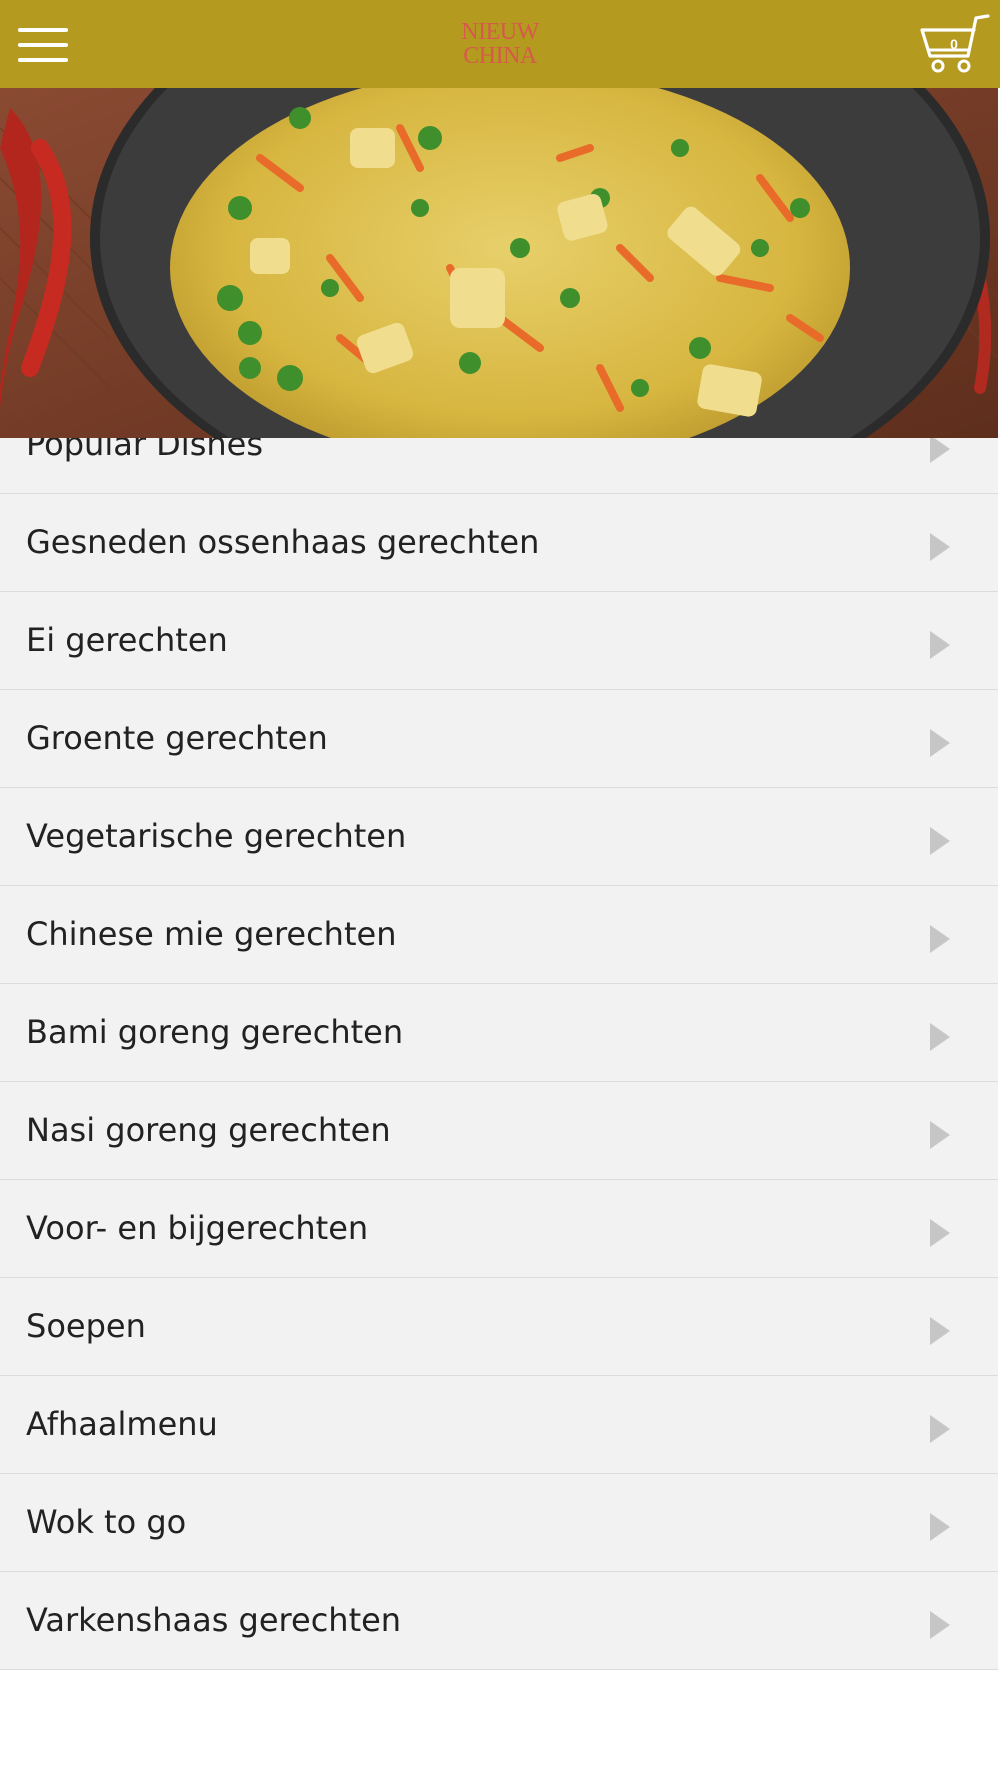 Image resolution: width=1000 pixels, height=1778 pixels. What do you see at coordinates (499, 1229) in the screenshot?
I see `category-voor-en-bijgerechten: Voor- en bijgerechten` at bounding box center [499, 1229].